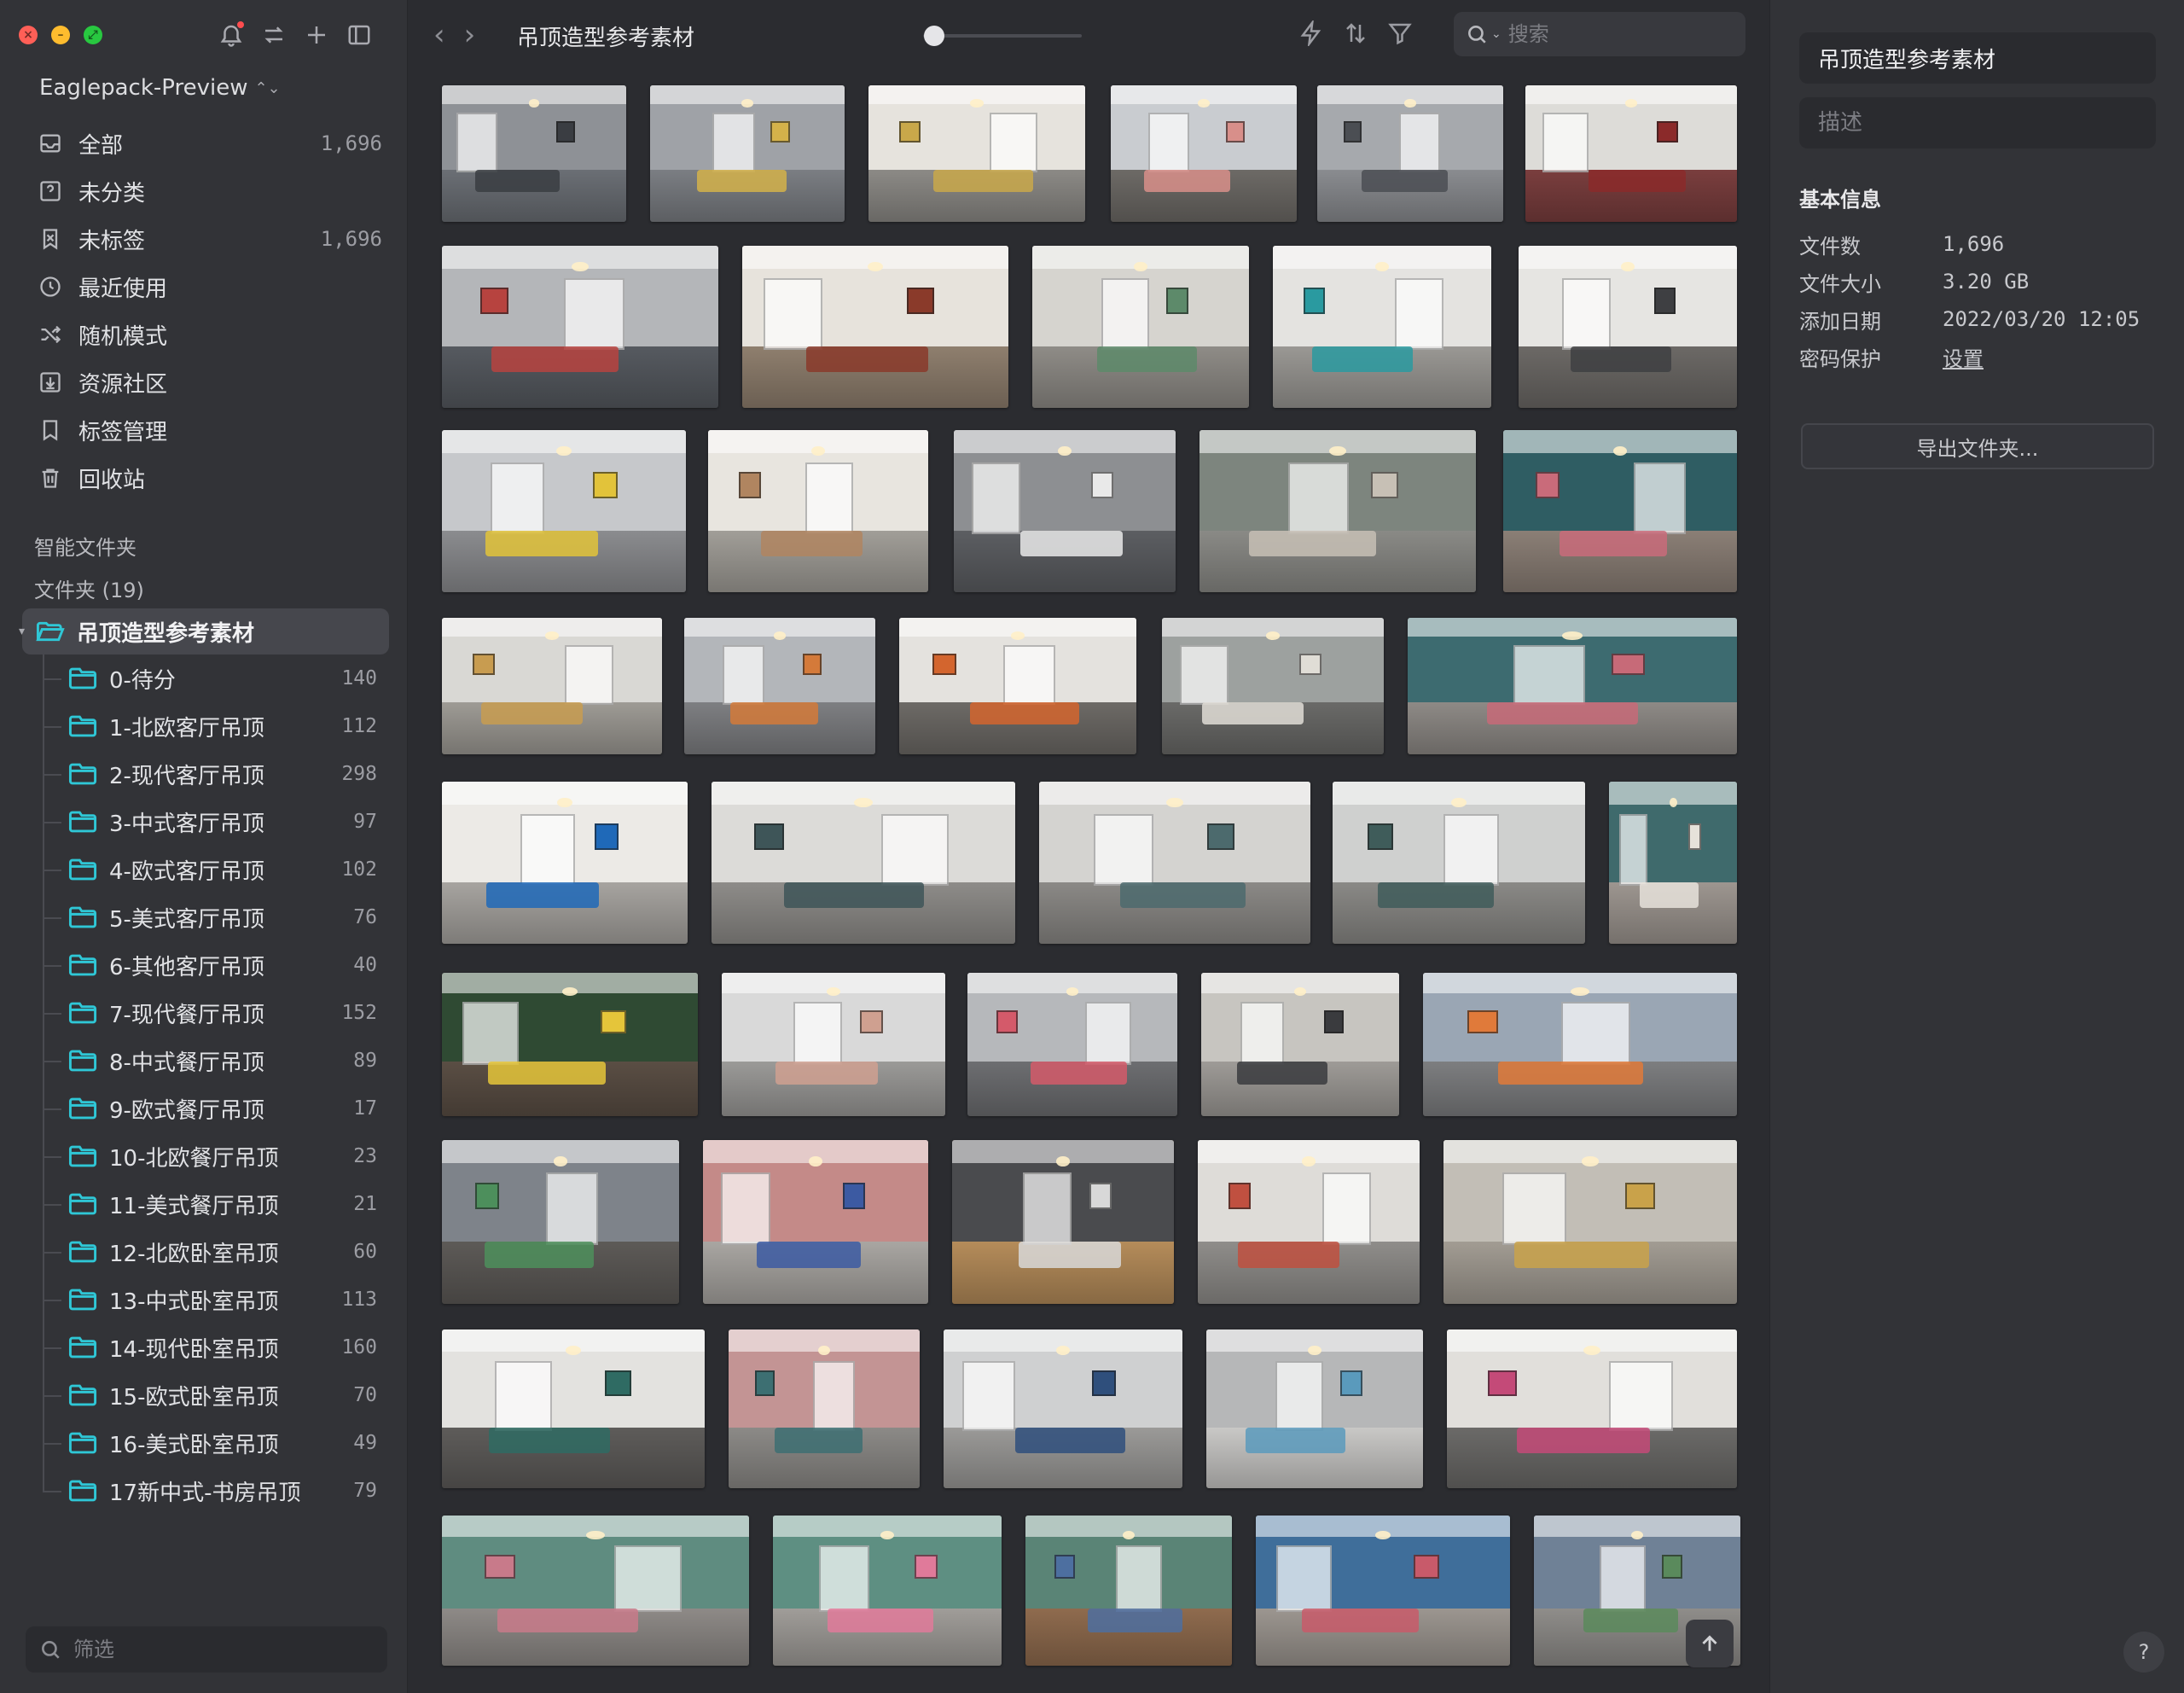 Image resolution: width=2184 pixels, height=1693 pixels. Describe the element at coordinates (206, 1395) in the screenshot. I see `folder-item: 15-欧式卧室吊顶 70` at that location.